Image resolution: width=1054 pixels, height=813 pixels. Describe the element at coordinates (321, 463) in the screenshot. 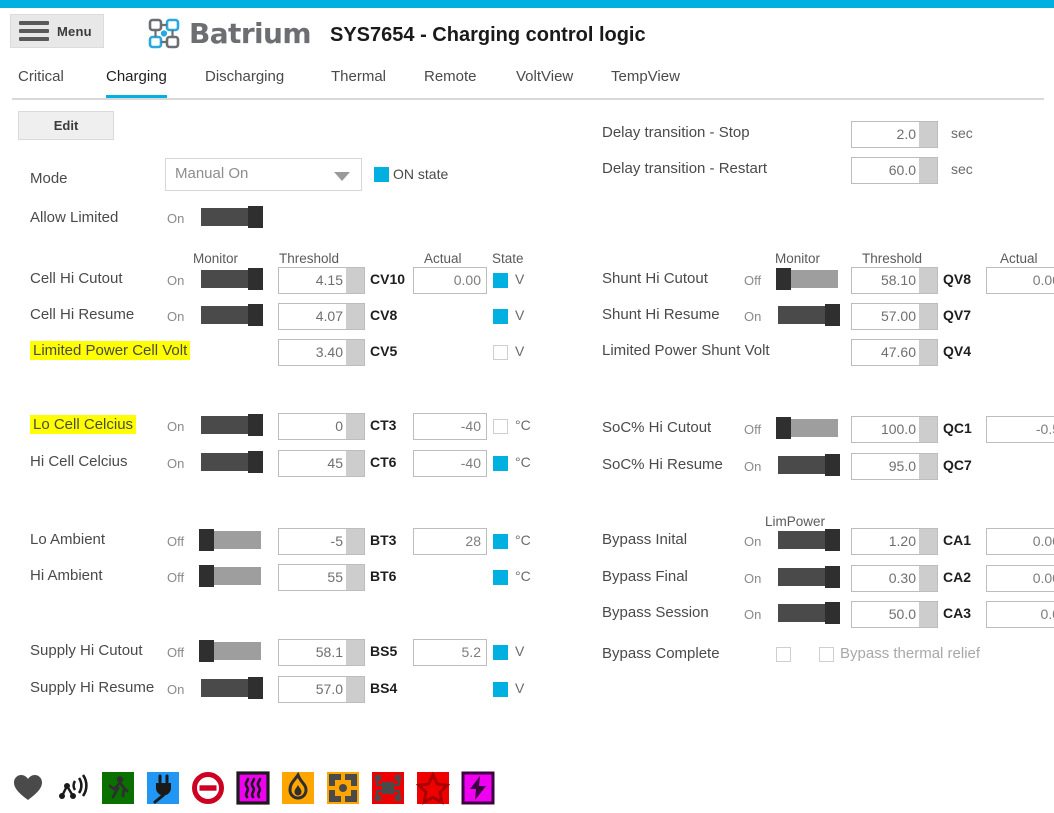

I see `row-threshold-input-4: 45` at that location.